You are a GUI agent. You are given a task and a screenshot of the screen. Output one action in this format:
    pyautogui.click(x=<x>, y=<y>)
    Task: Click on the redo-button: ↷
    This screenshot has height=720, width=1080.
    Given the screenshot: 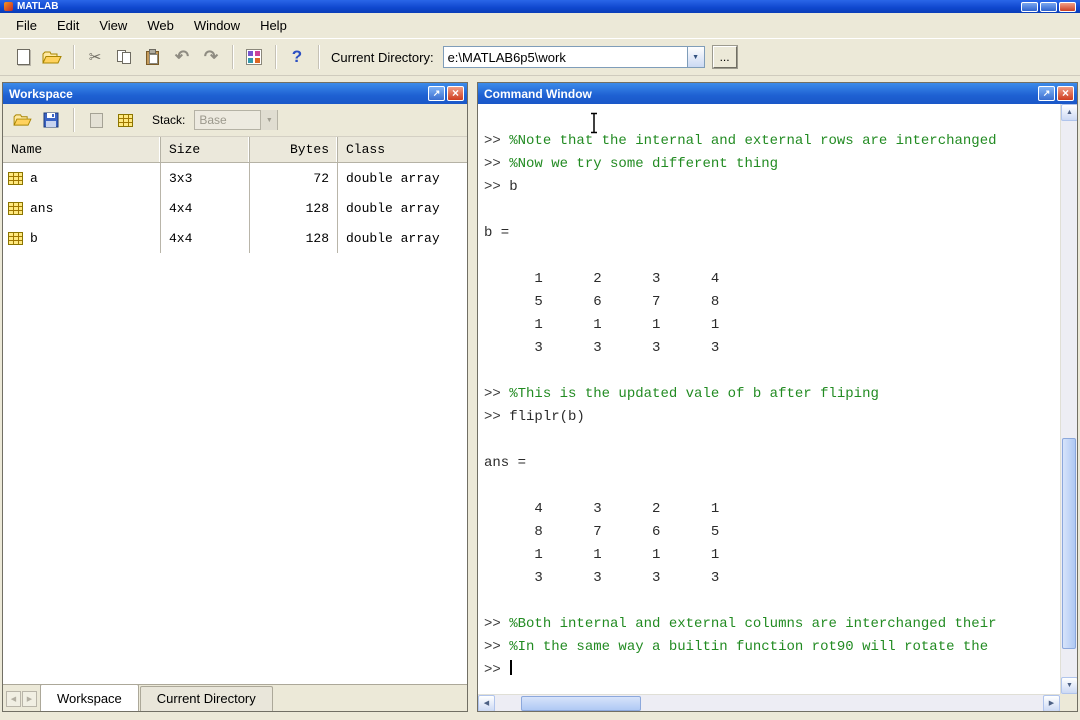 What is the action you would take?
    pyautogui.click(x=211, y=57)
    